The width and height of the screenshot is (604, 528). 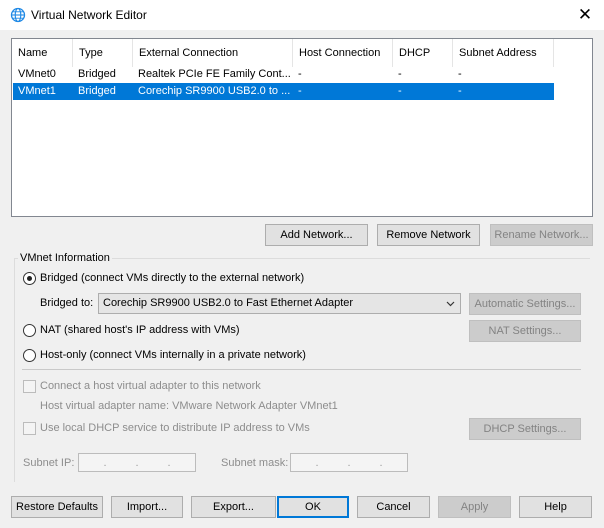 What do you see at coordinates (423, 53) in the screenshot?
I see `column-header-dhcp: DHCP` at bounding box center [423, 53].